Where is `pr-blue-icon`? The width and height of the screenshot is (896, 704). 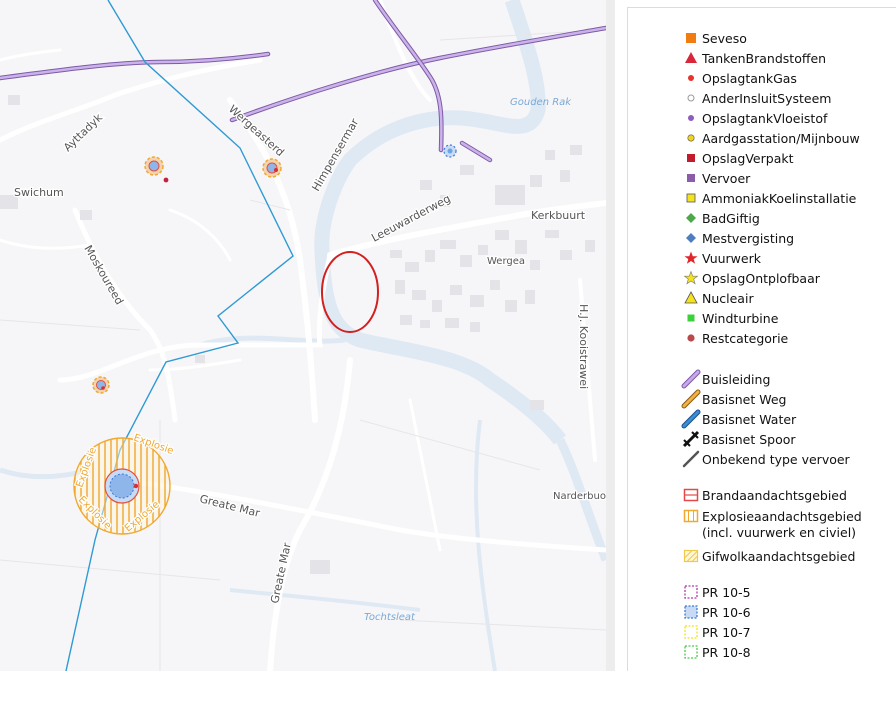
pr-blue-icon is located at coordinates (691, 612).